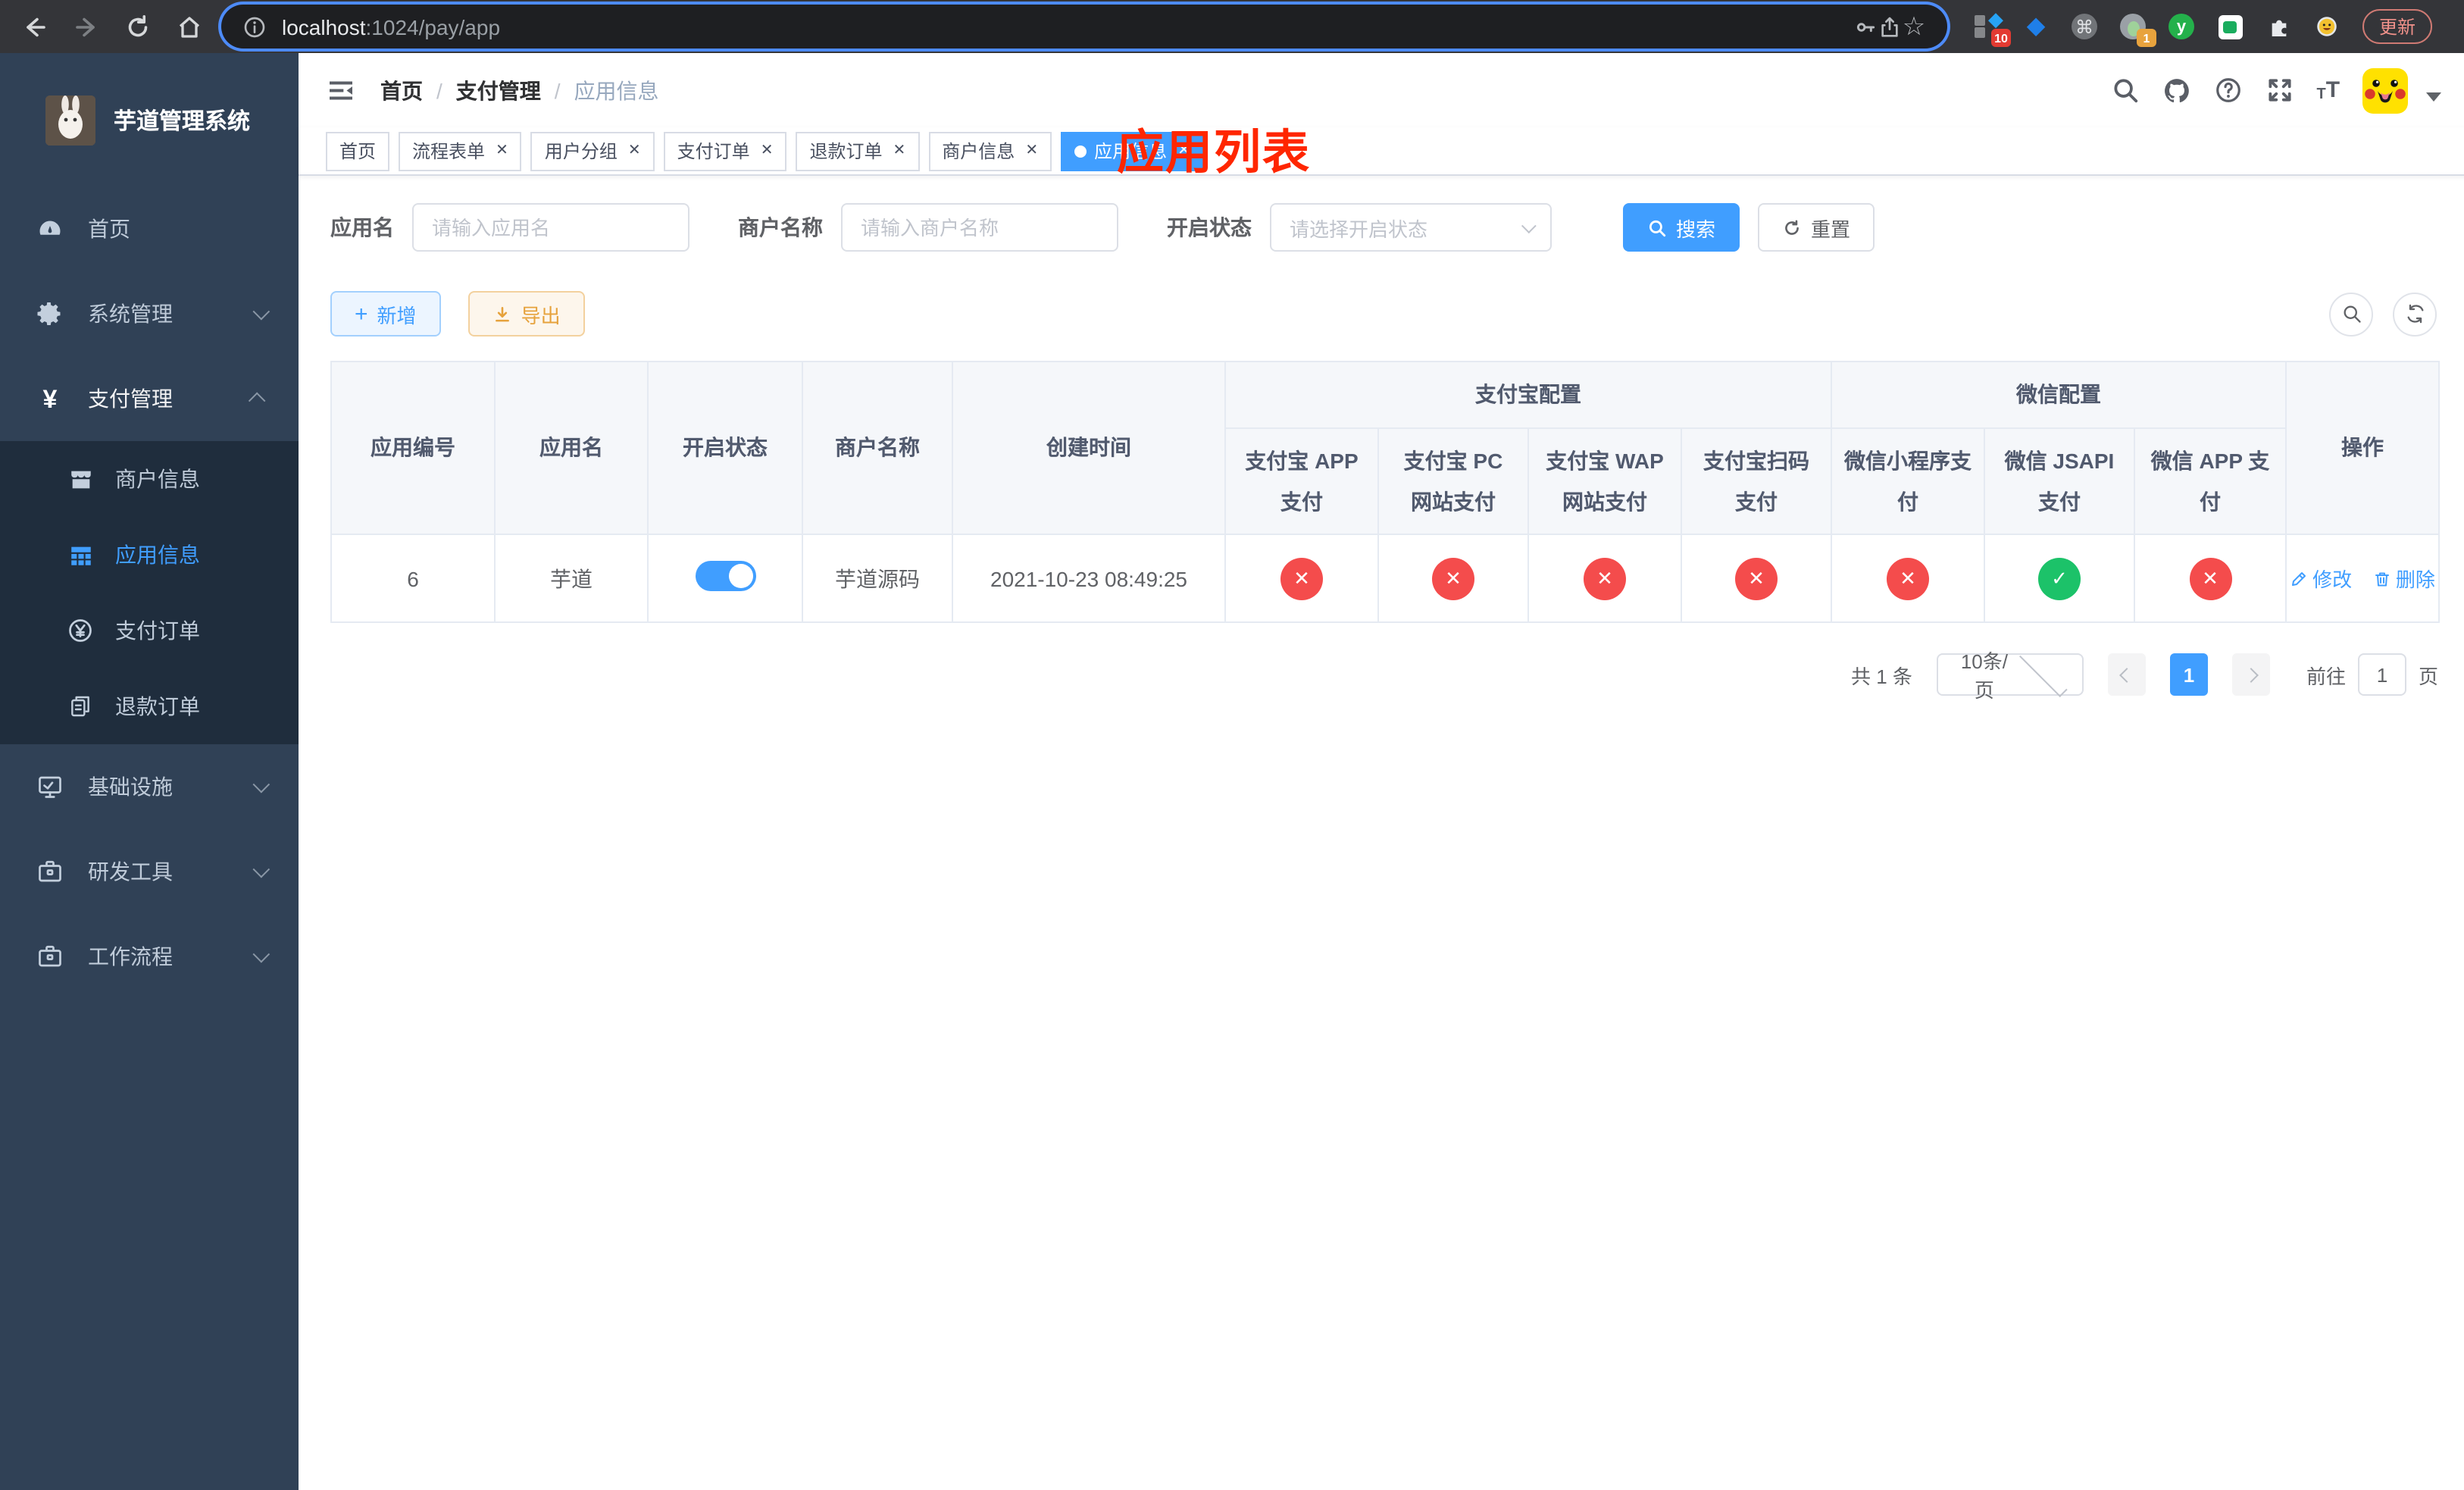 The image size is (2464, 1490). I want to click on goto-label: 前往, so click(2326, 676).